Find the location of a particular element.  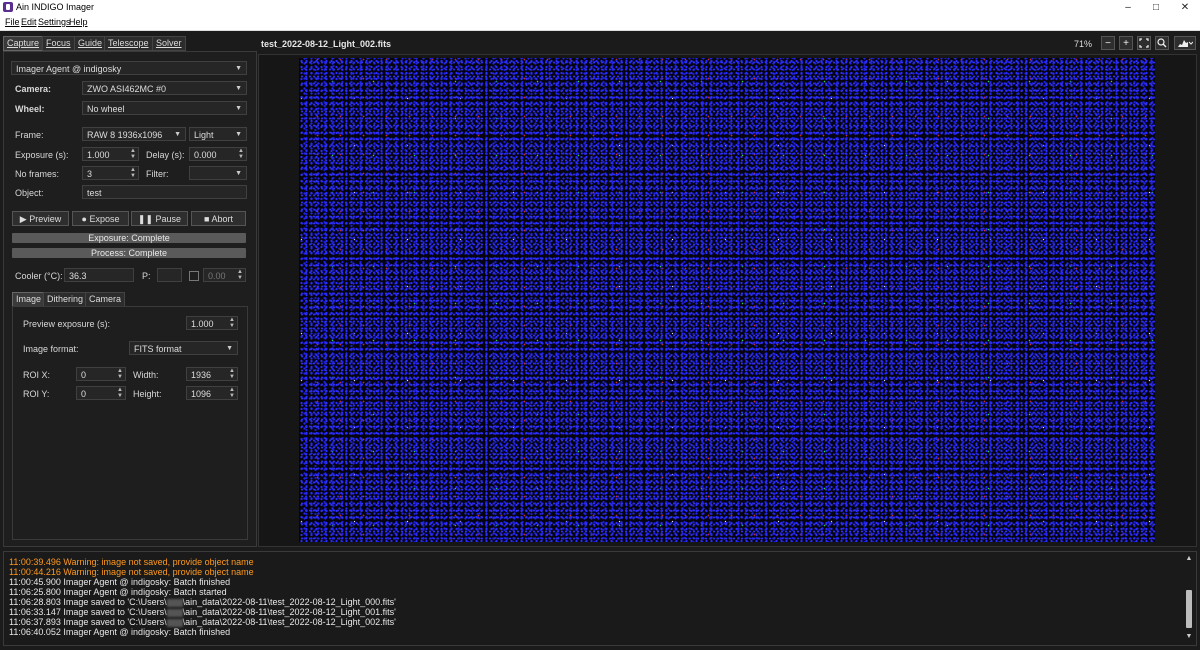

height-value: 1096 is located at coordinates (201, 394).